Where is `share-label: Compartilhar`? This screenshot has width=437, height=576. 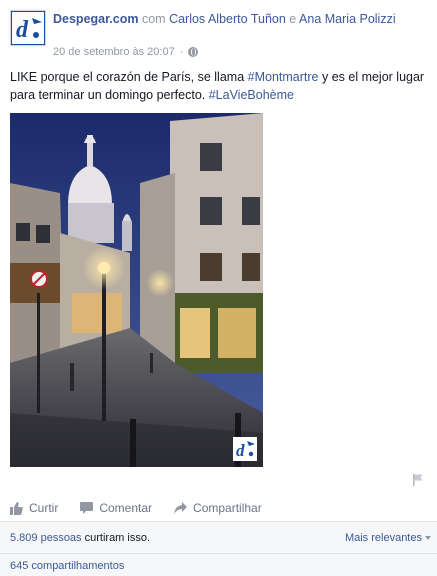 share-label: Compartilhar is located at coordinates (227, 508).